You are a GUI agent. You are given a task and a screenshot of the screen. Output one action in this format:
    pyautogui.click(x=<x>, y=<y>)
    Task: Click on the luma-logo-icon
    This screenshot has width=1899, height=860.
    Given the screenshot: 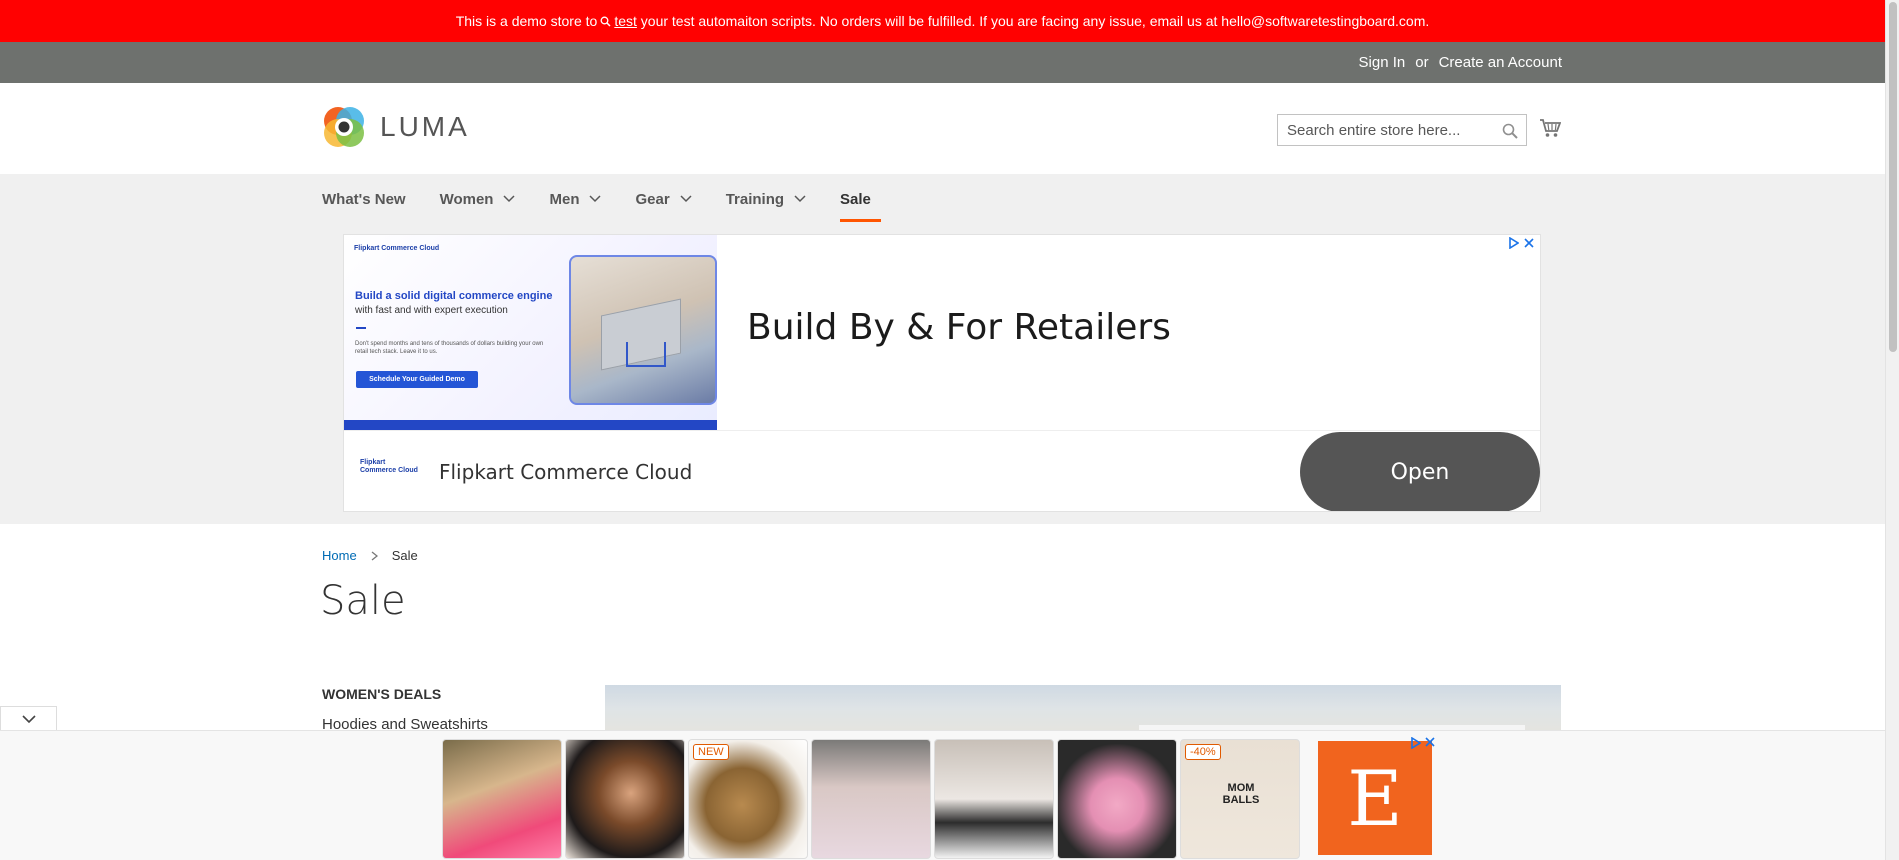 What is the action you would take?
    pyautogui.click(x=344, y=127)
    